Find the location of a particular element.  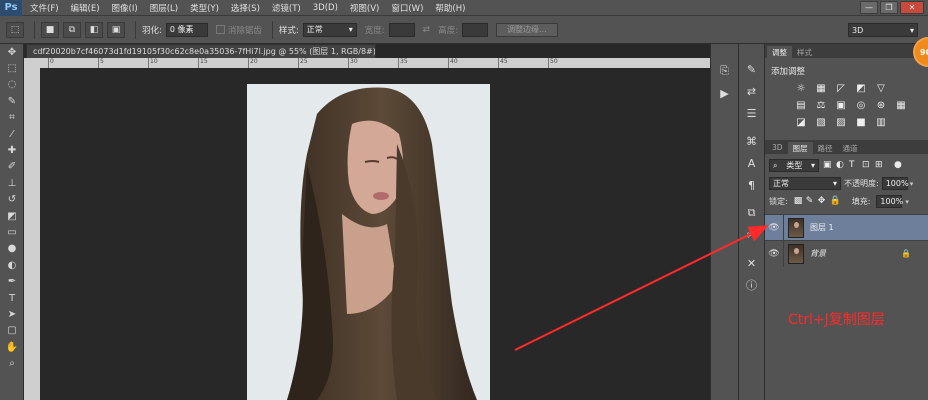

annotation-label: Ctrl+J复制图层 is located at coordinates (836, 320).